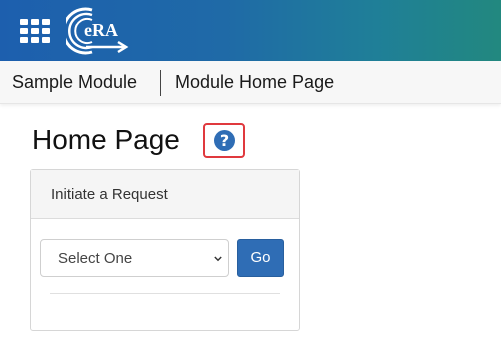 The width and height of the screenshot is (501, 352). I want to click on apps-grid-icon, so click(35, 31).